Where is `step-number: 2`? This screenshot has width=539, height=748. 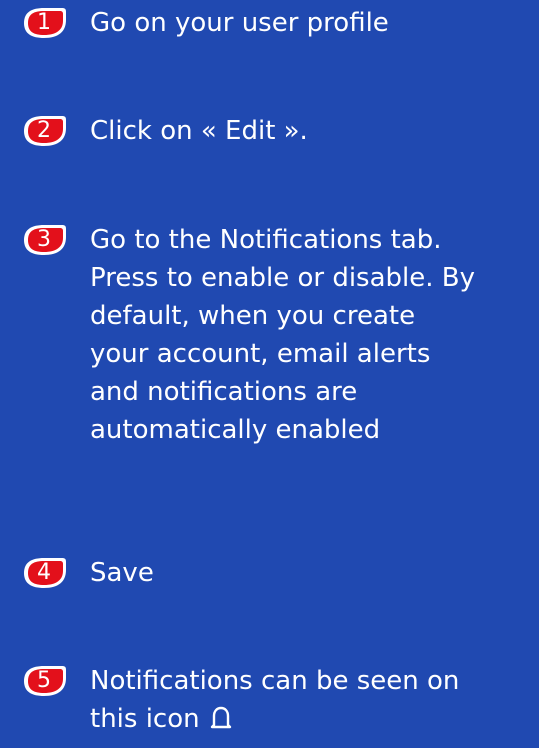 step-number: 2 is located at coordinates (44, 130).